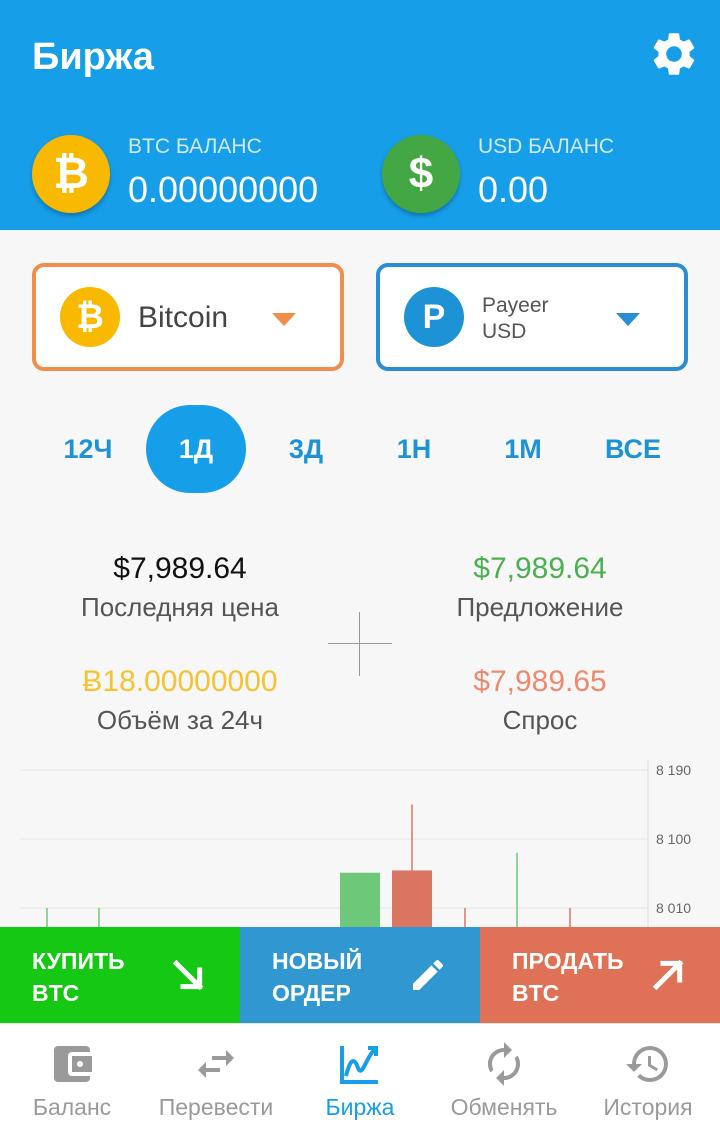 The height and width of the screenshot is (1135, 720). What do you see at coordinates (504, 1064) in the screenshot?
I see `exchange-icon` at bounding box center [504, 1064].